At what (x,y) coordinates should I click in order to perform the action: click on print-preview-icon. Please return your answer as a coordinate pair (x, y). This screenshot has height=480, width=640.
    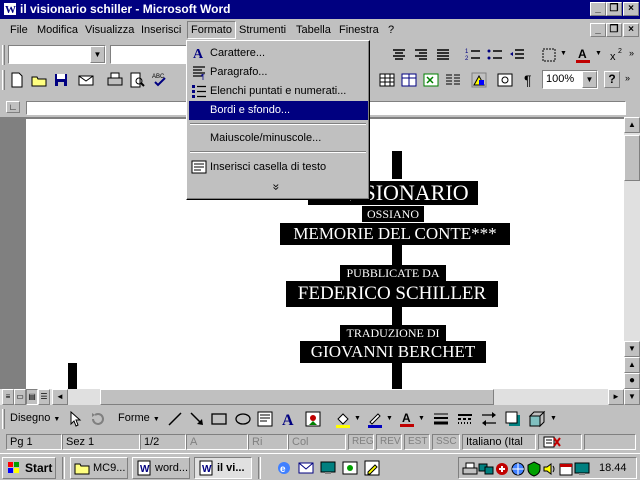
    Looking at the image, I should click on (137, 80).